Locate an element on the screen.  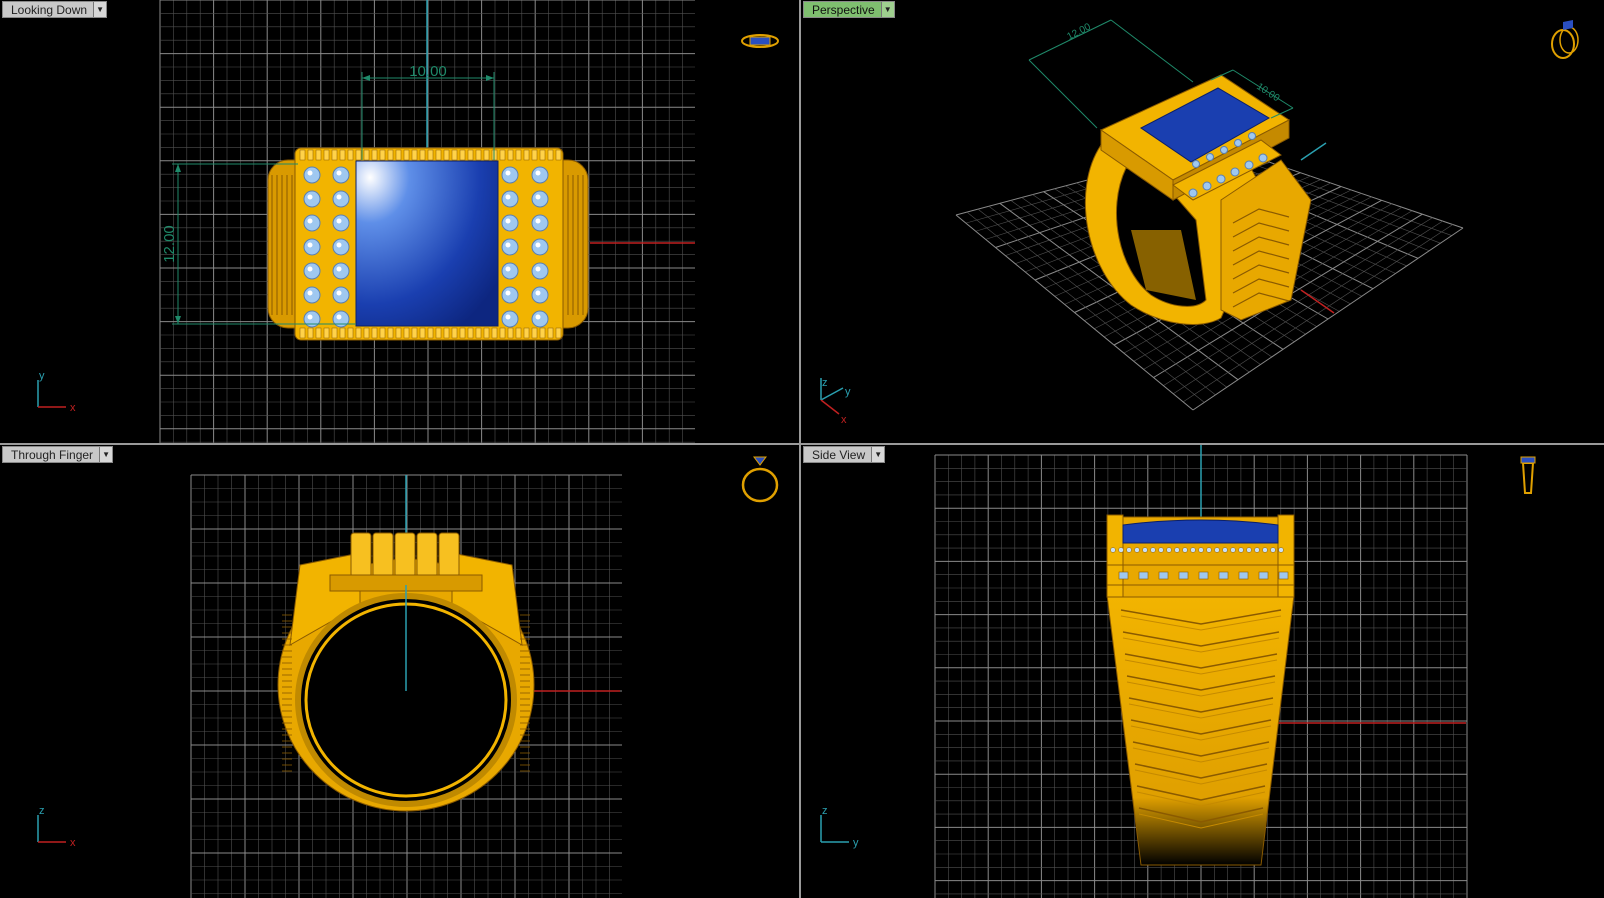
axis-indicator: z y x is located at coordinates (835, 401).